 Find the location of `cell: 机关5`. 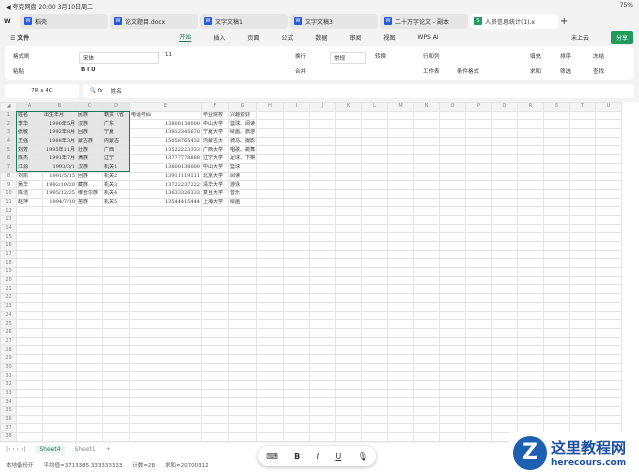

cell: 机关5 is located at coordinates (116, 202).